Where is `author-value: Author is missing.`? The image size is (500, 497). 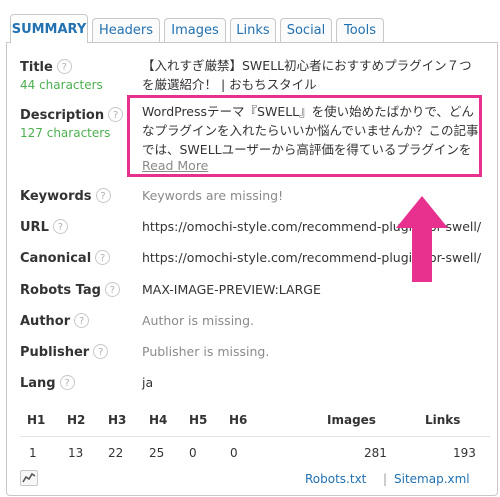
author-value: Author is missing. is located at coordinates (198, 320).